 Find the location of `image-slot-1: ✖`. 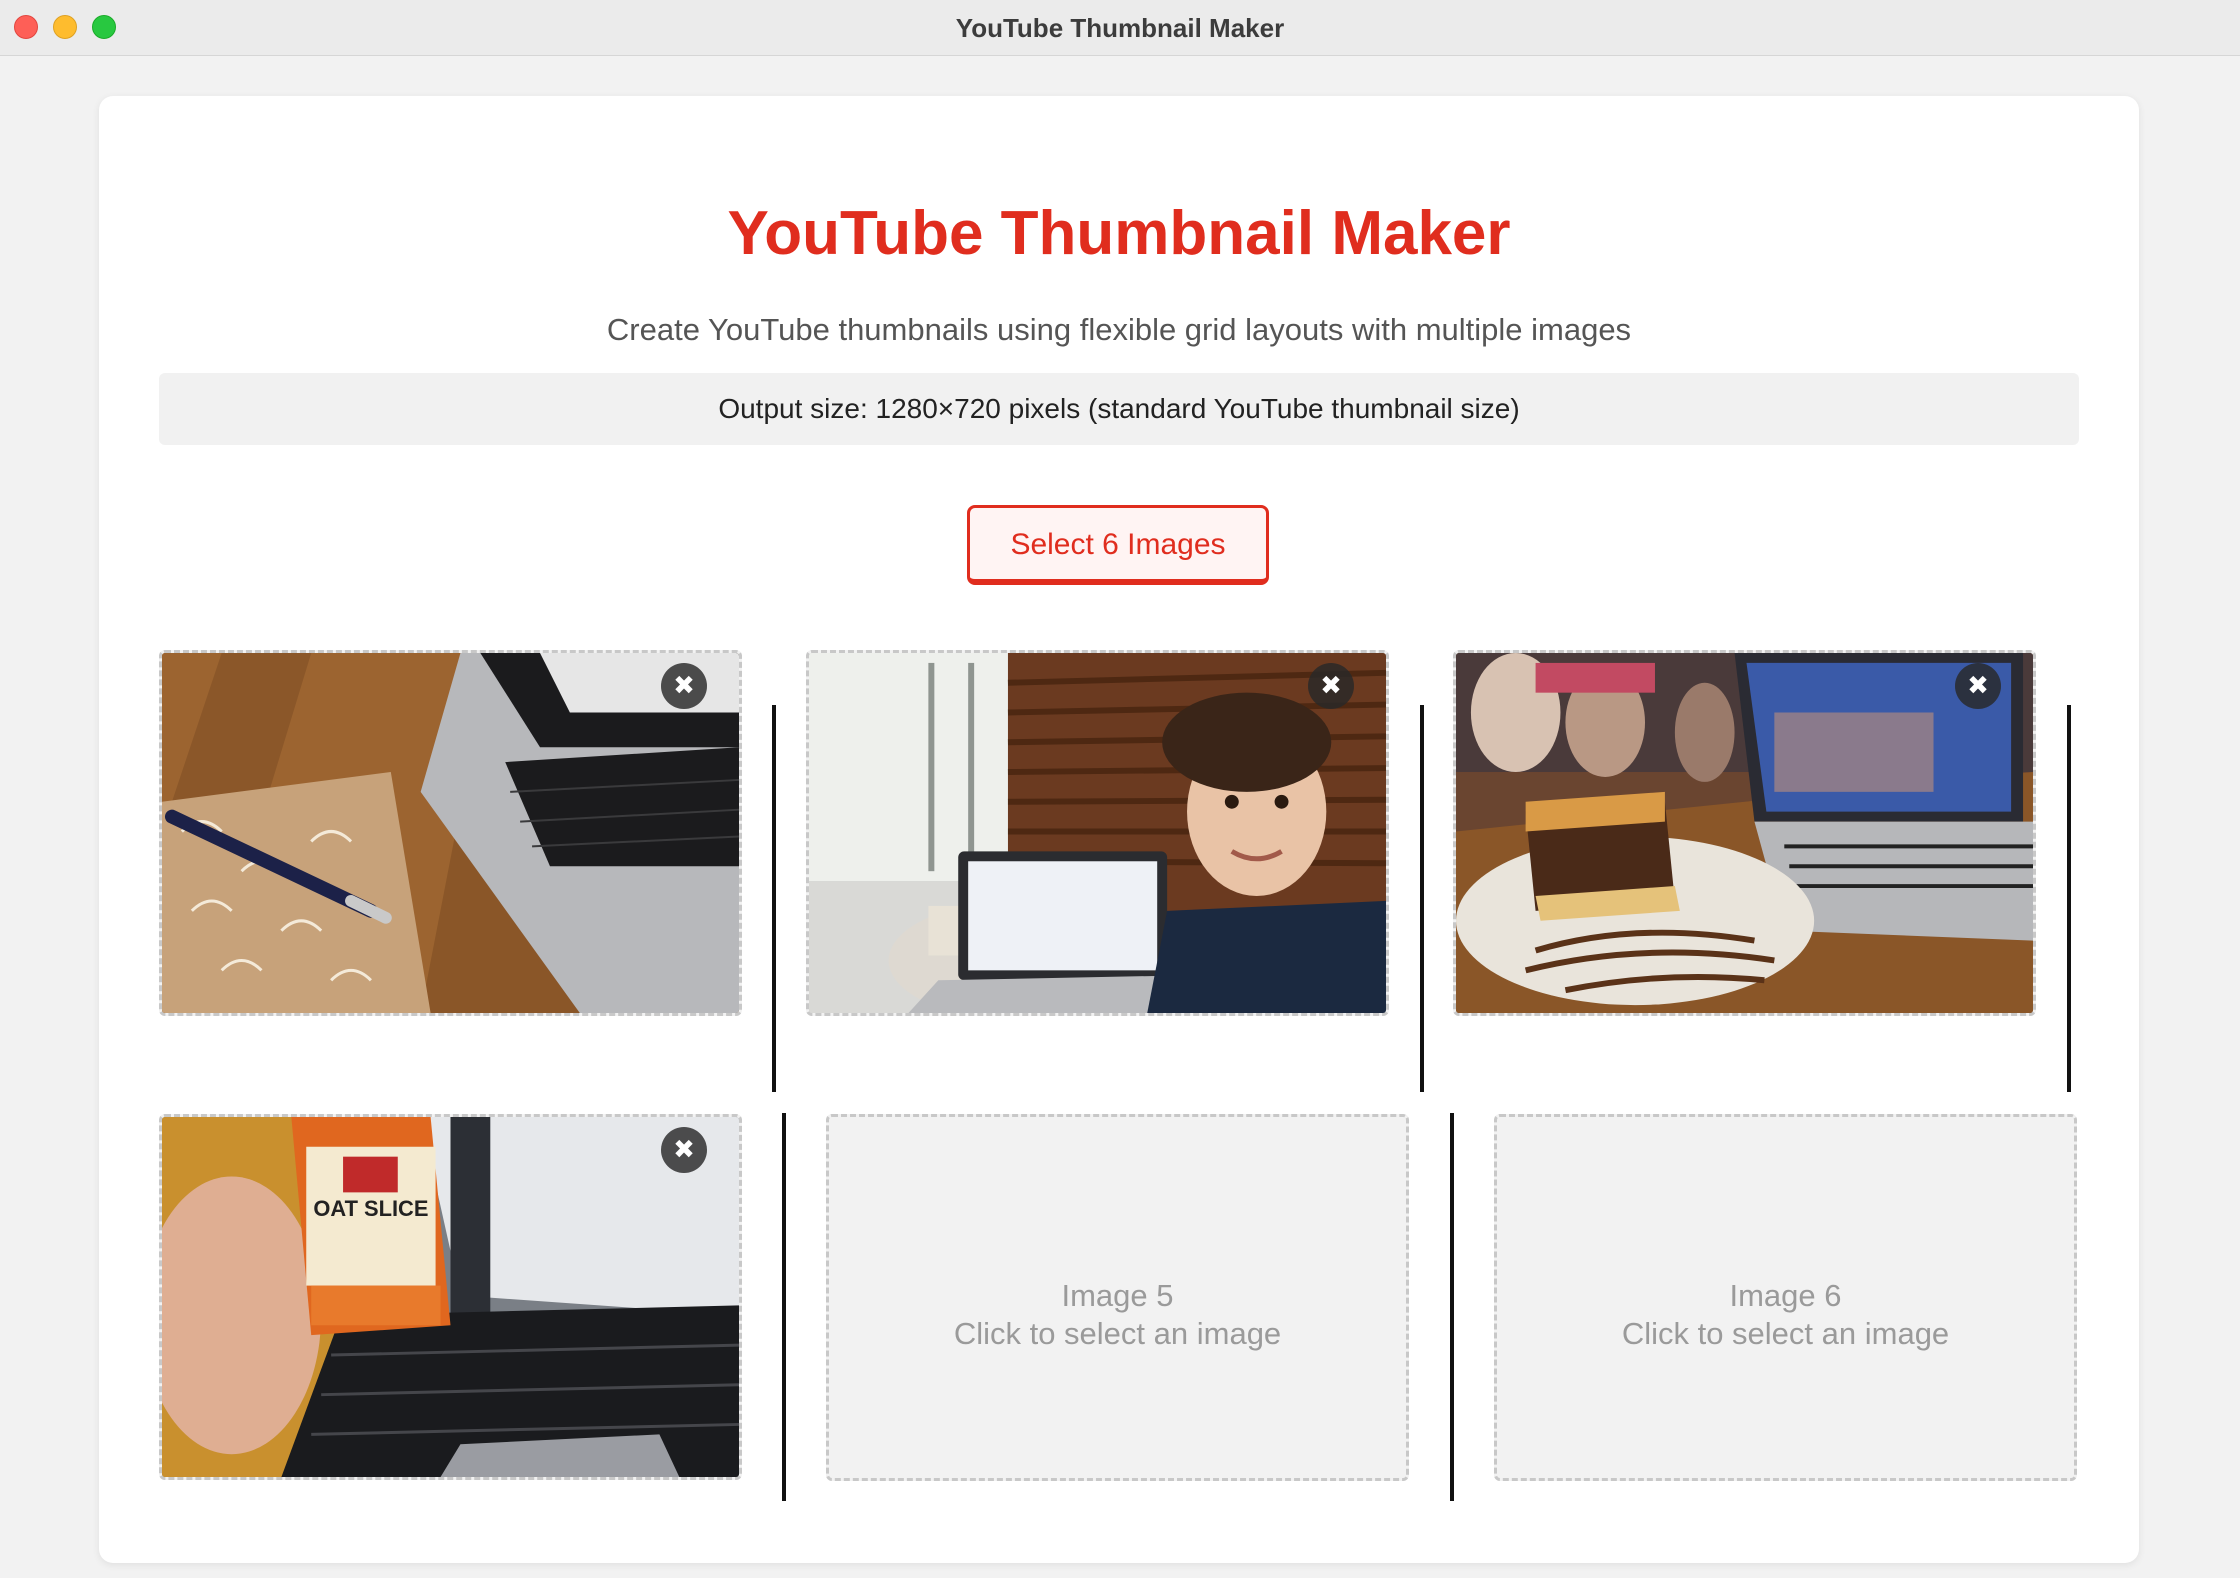

image-slot-1: ✖ is located at coordinates (450, 833).